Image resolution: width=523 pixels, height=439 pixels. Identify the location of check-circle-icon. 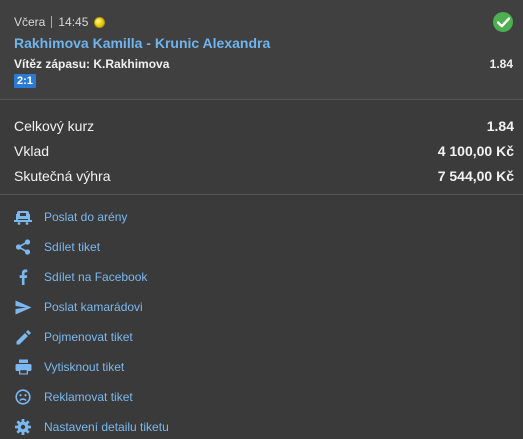
(503, 22).